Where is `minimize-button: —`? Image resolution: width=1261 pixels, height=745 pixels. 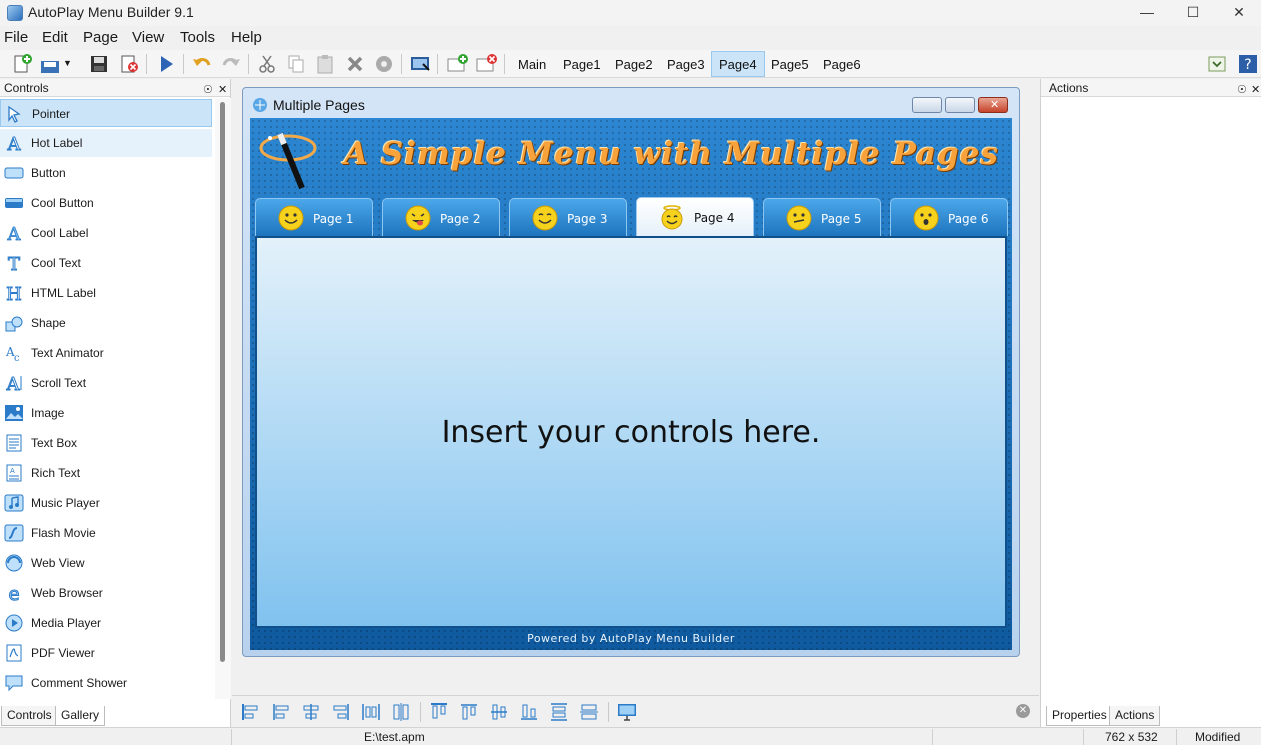
minimize-button: — is located at coordinates (1147, 13).